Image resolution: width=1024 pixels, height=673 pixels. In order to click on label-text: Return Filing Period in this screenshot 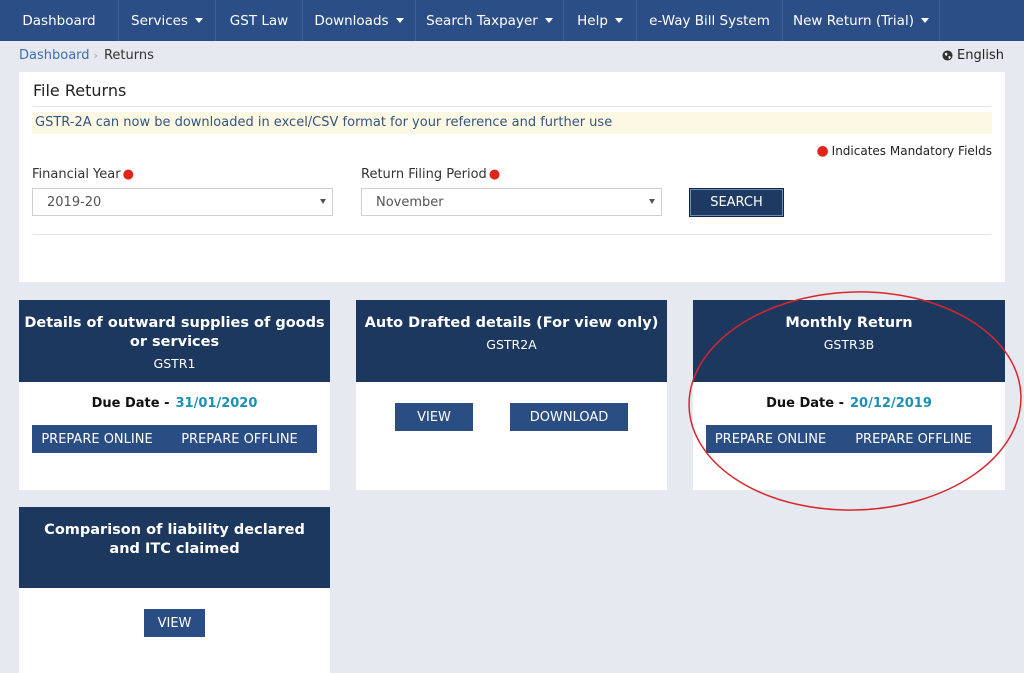, I will do `click(424, 174)`.